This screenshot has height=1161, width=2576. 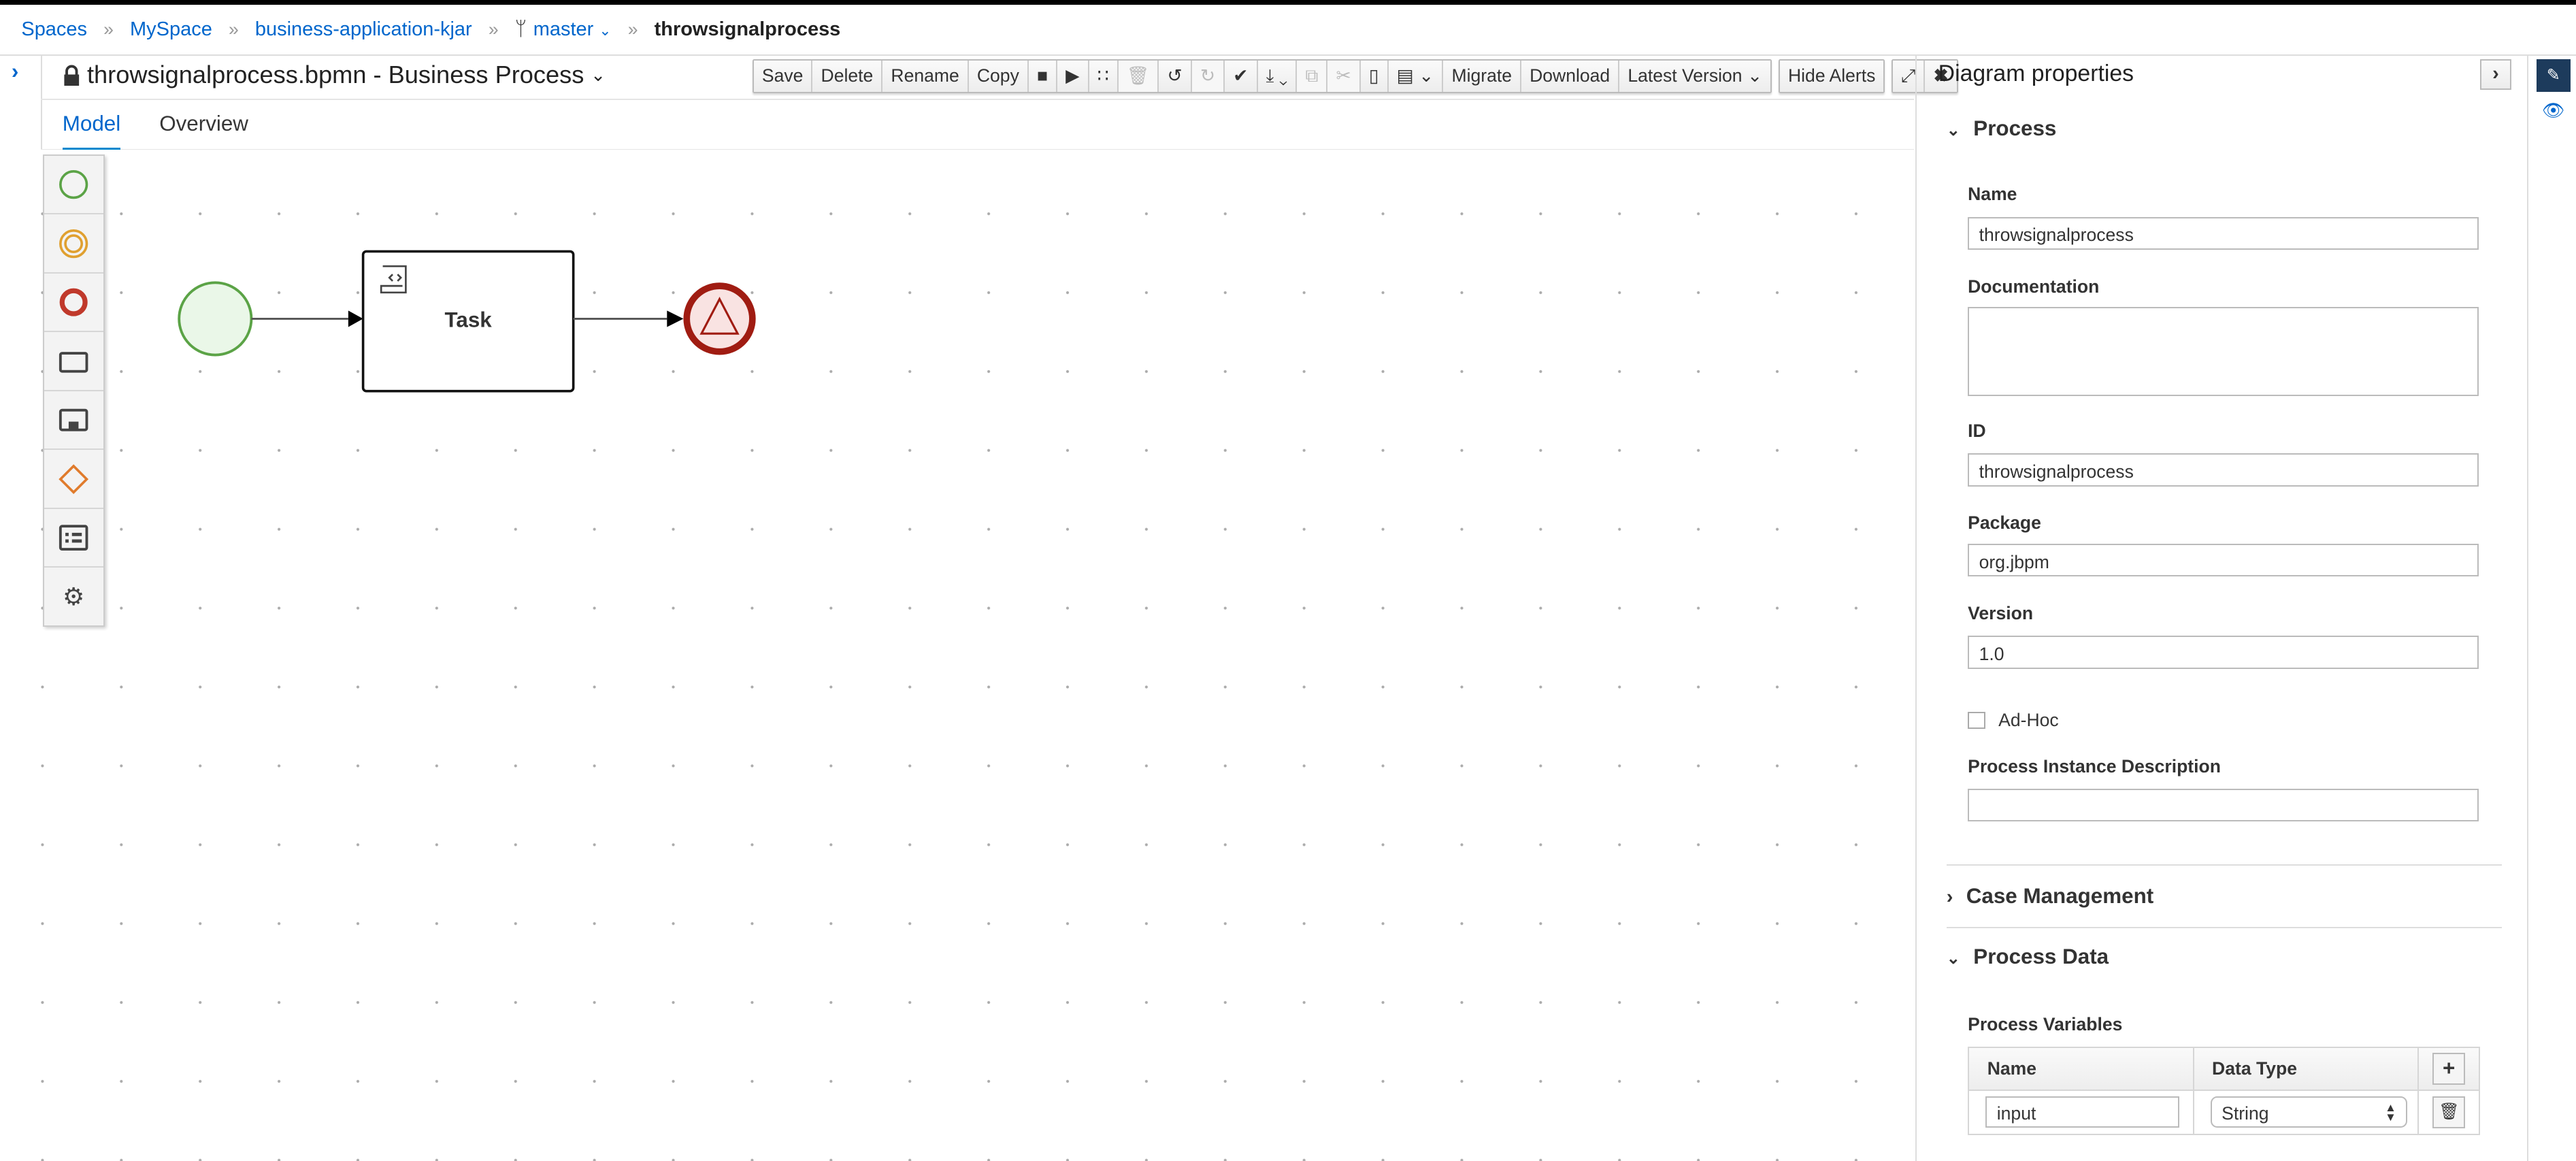 I want to click on section-process: ⌄ Process, so click(x=2002, y=128).